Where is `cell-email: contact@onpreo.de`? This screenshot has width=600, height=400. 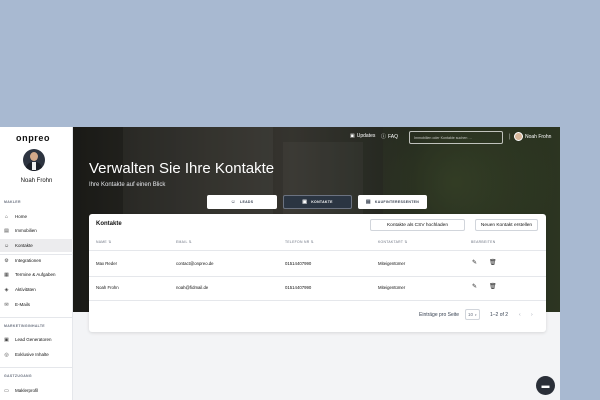 cell-email: contact@onpreo.de is located at coordinates (195, 263).